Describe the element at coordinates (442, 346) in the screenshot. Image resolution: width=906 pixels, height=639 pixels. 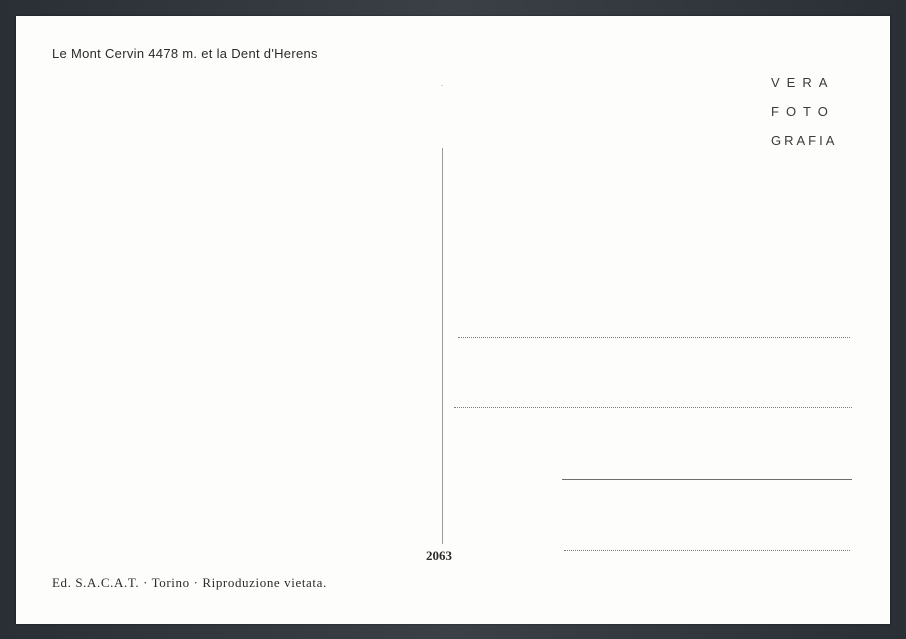
I see `center-divider` at that location.